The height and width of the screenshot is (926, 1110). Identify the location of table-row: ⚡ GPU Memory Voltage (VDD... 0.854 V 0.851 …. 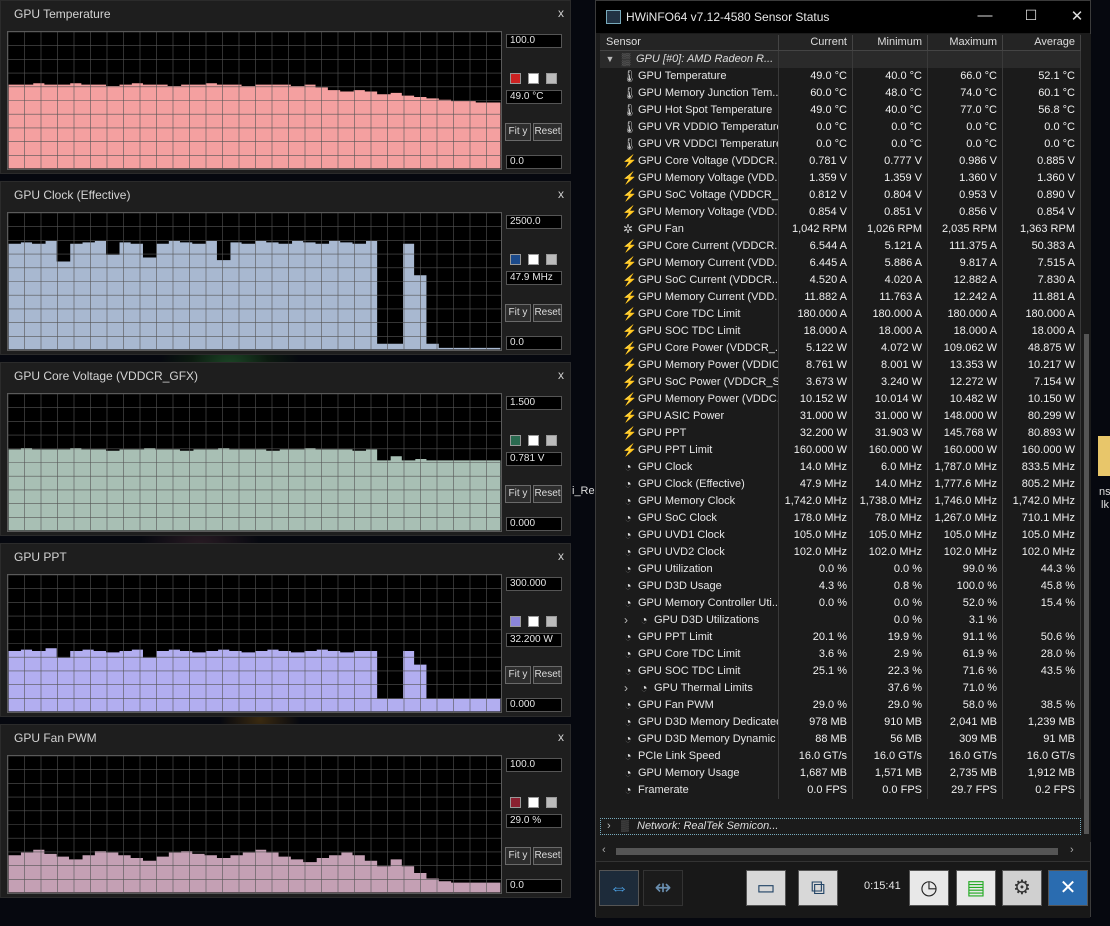
(840, 212).